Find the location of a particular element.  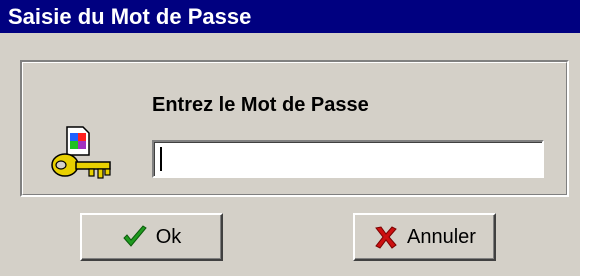

window-title: Saisie du Mot de Passe is located at coordinates (290, 16).